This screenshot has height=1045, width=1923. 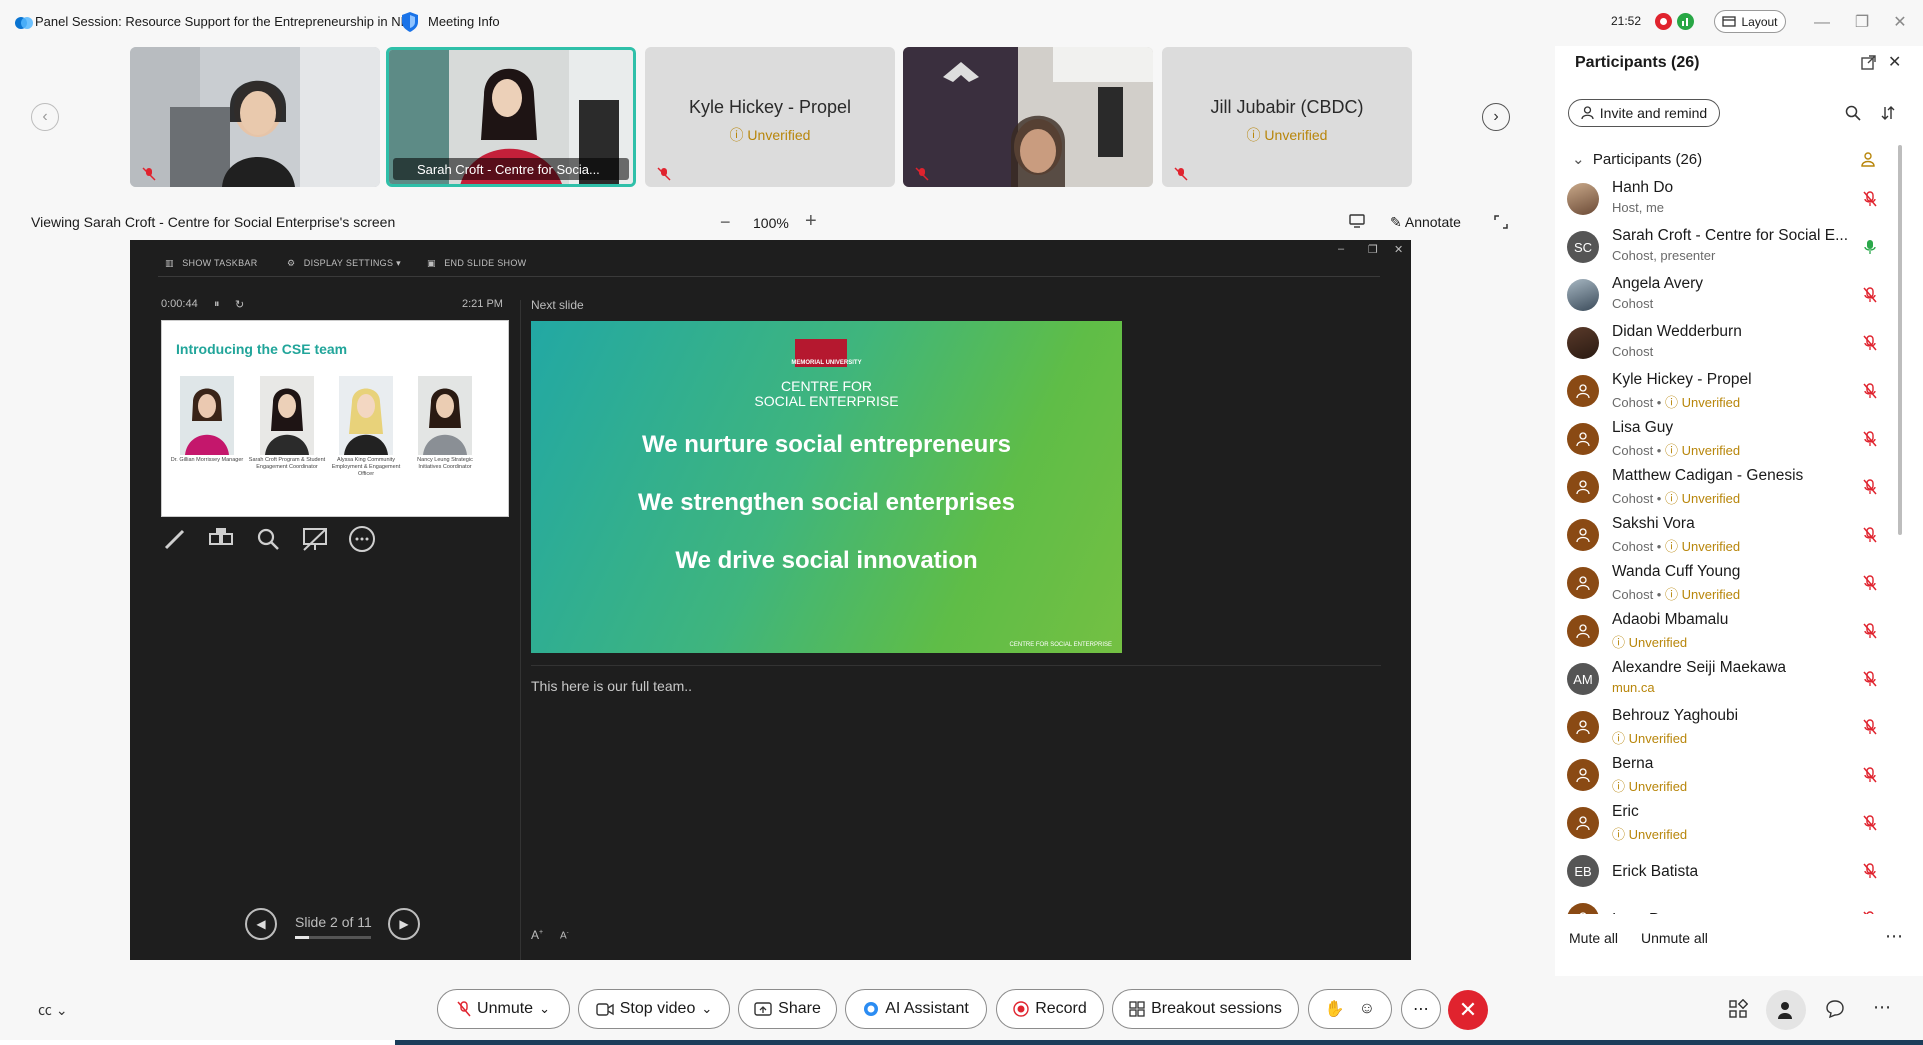 What do you see at coordinates (1732, 681) in the screenshot?
I see `participant-row: AM Alexandre Seiji Maekawa mun.ca` at bounding box center [1732, 681].